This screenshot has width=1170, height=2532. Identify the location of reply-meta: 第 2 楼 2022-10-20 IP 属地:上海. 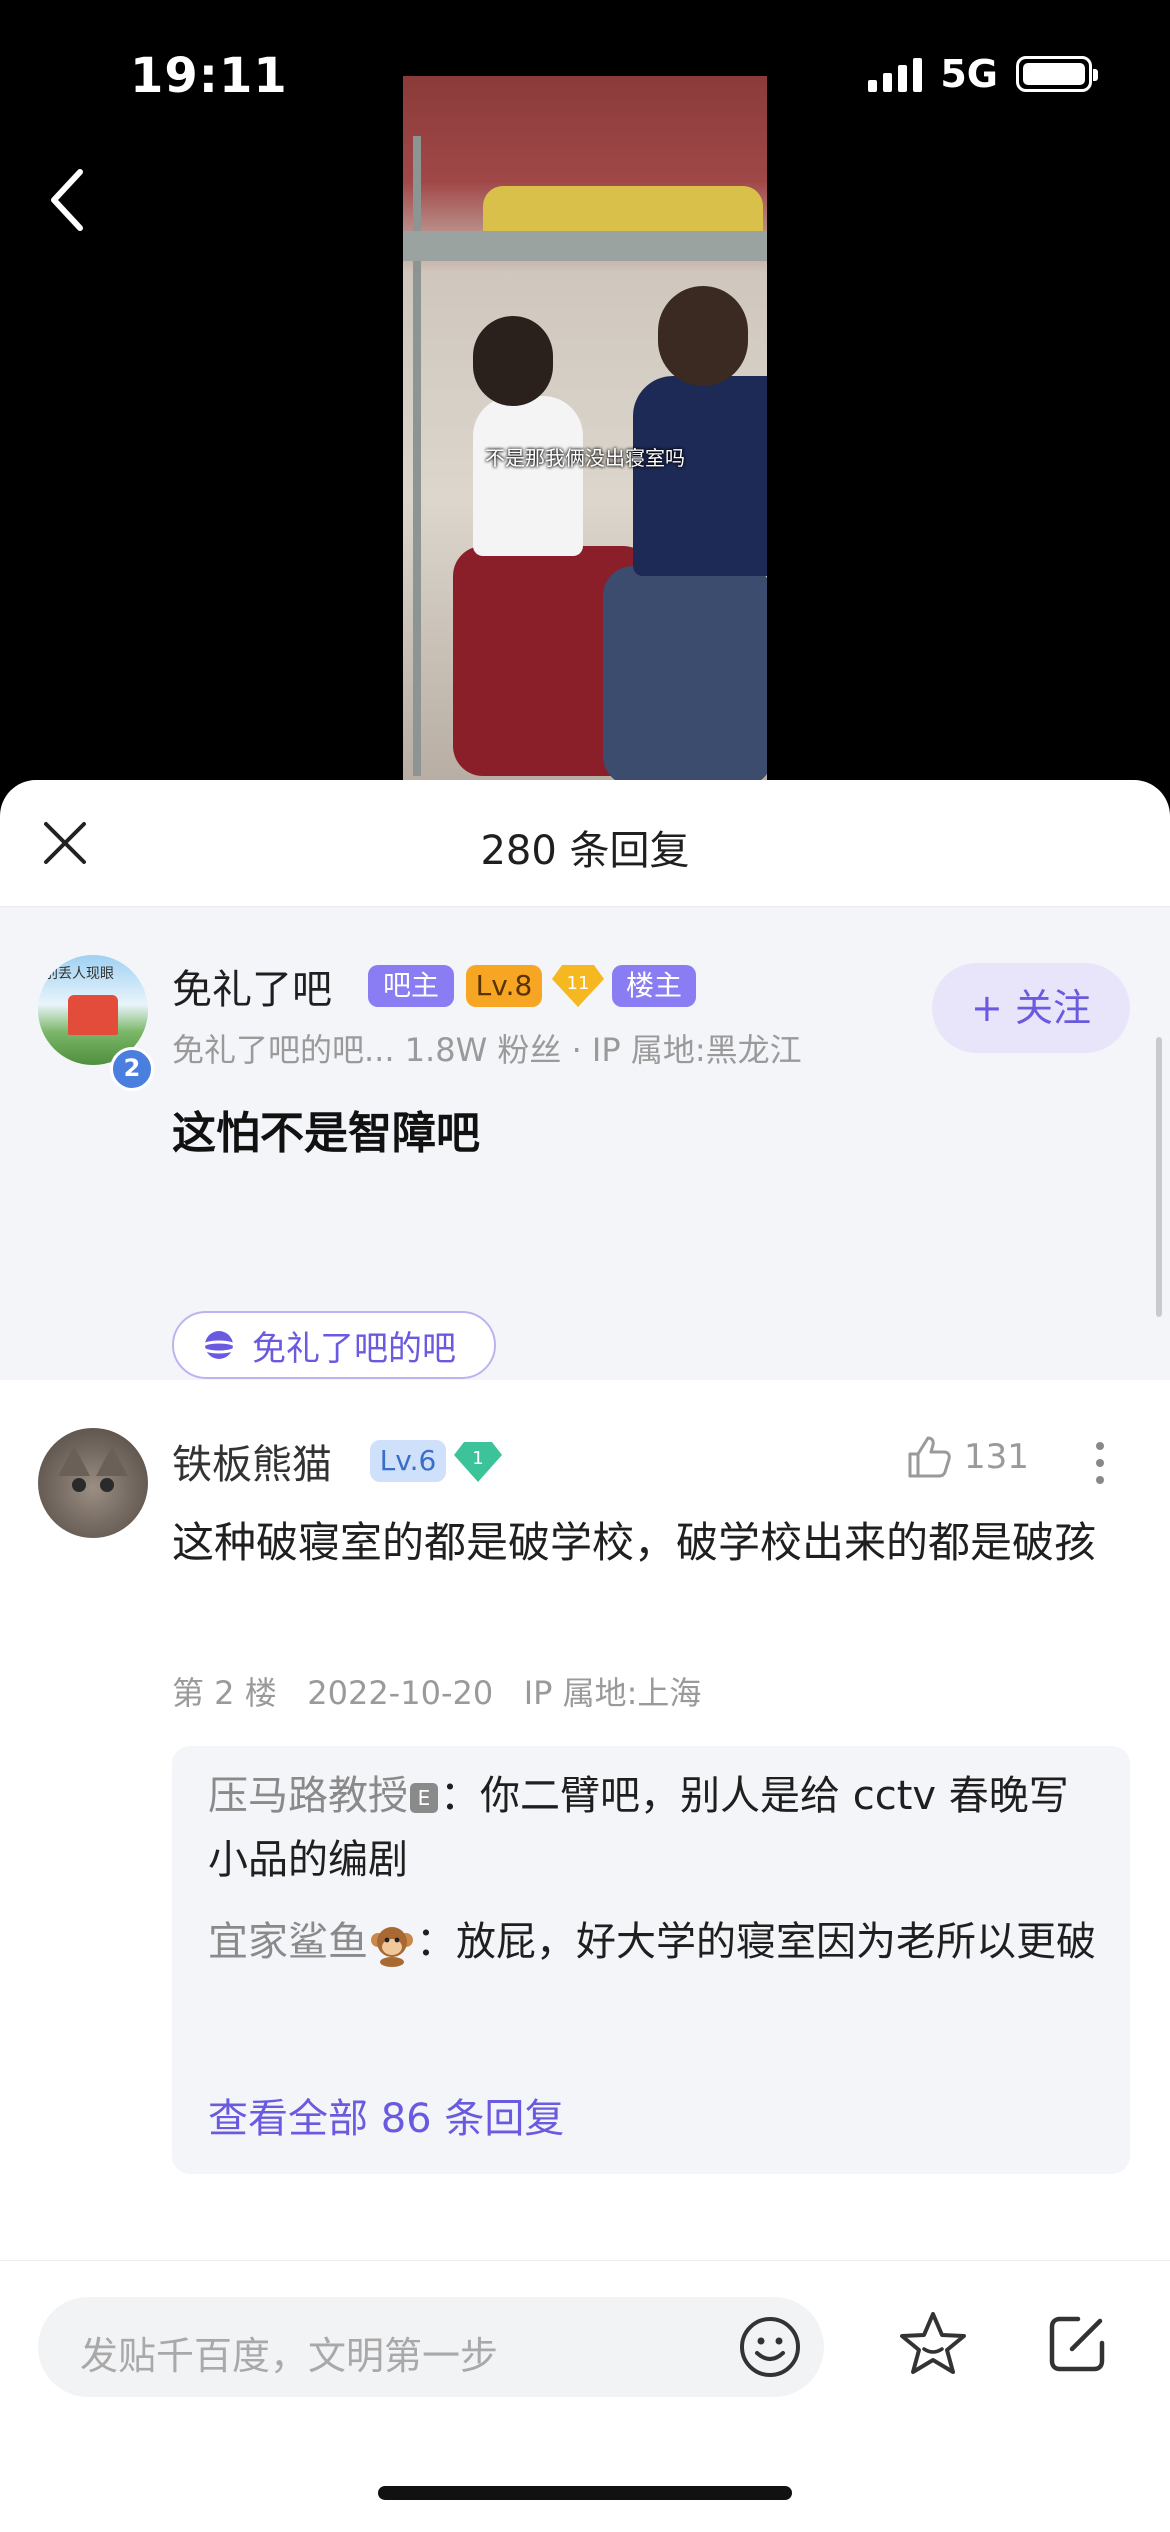
(436, 1691).